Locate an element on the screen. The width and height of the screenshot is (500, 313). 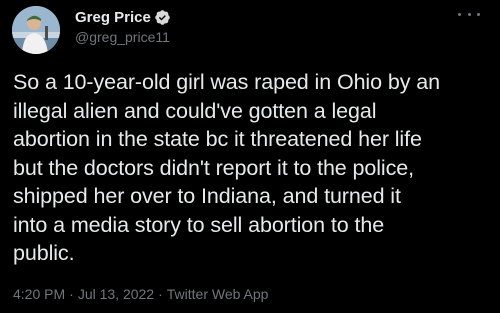
avatar-image is located at coordinates (36, 30).